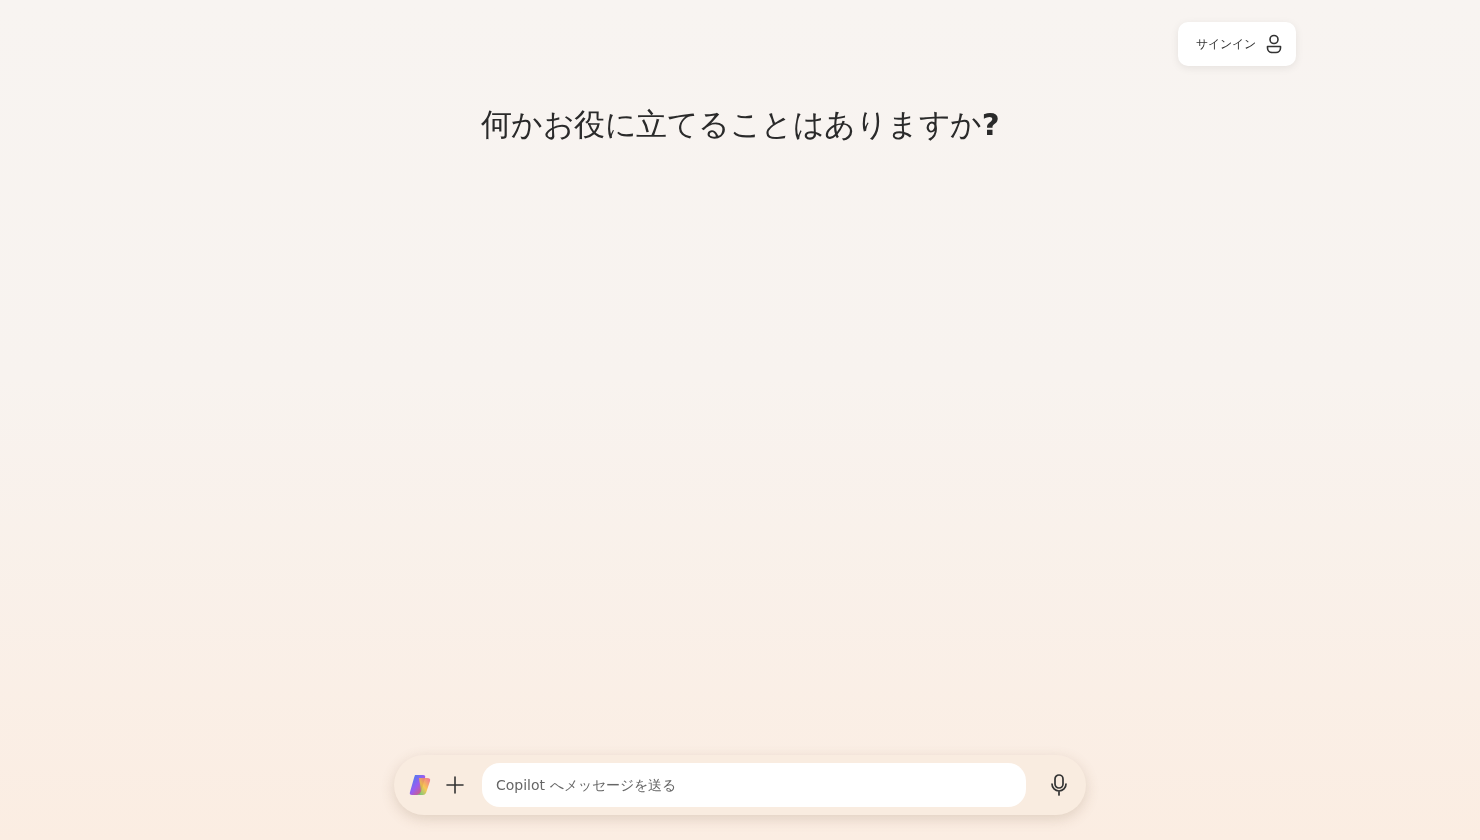 The width and height of the screenshot is (1480, 840). What do you see at coordinates (1274, 44) in the screenshot?
I see `user-icon` at bounding box center [1274, 44].